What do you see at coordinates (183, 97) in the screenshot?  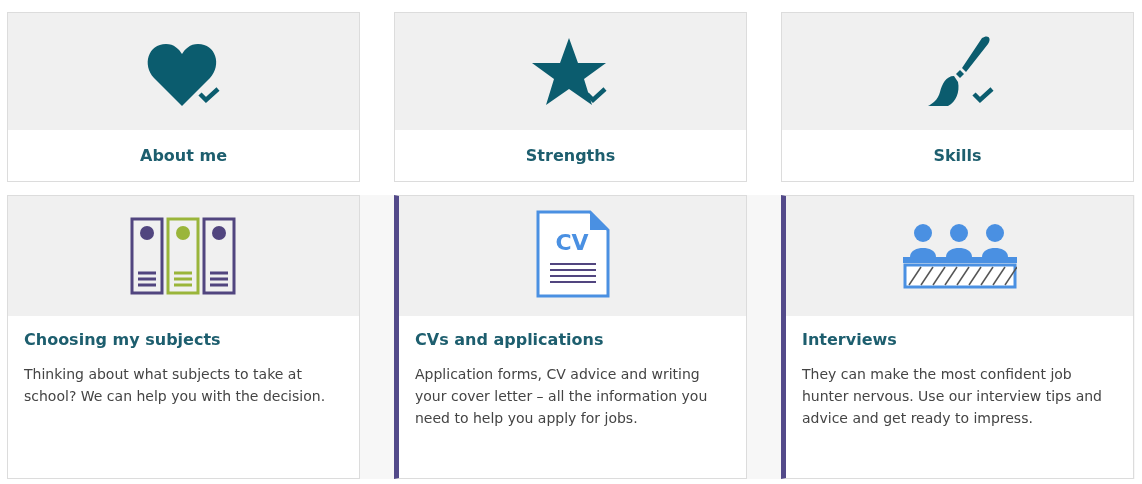 I see `tile-card: About me` at bounding box center [183, 97].